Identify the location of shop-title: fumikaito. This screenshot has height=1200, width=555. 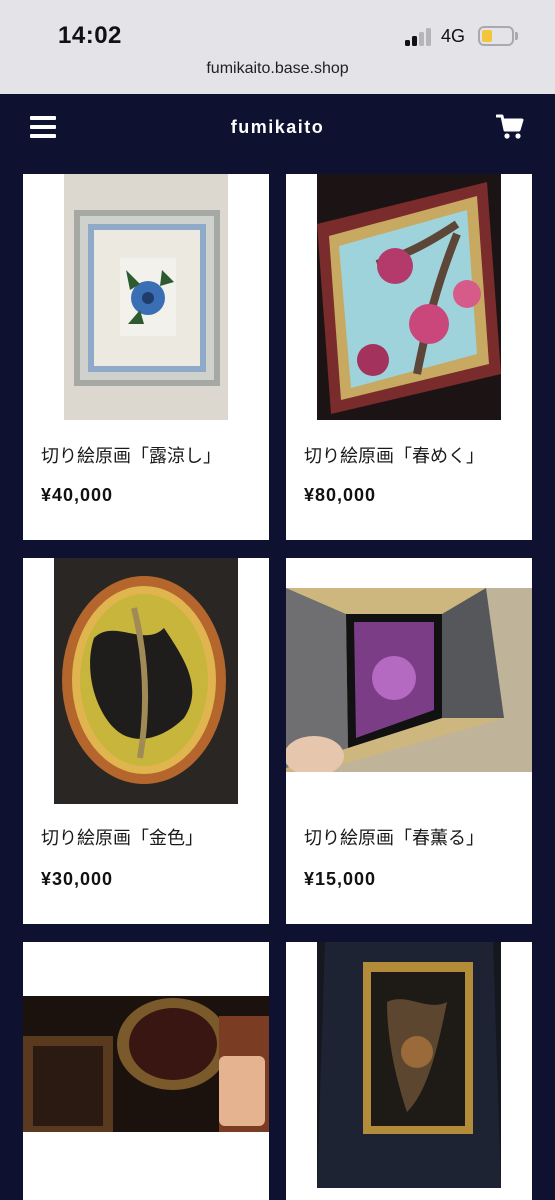
(277, 127).